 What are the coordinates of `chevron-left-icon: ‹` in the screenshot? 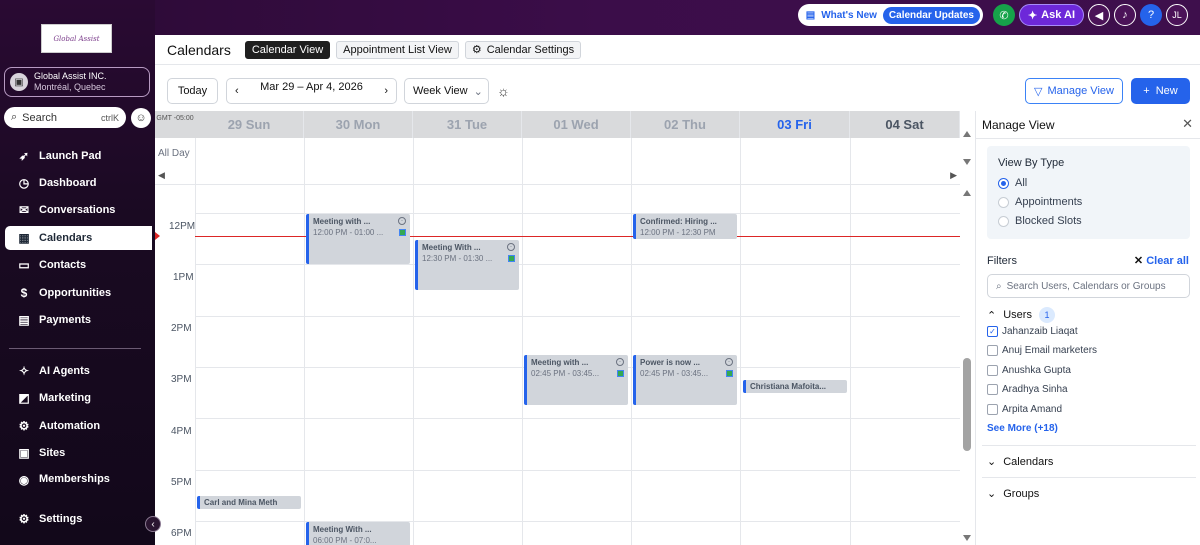 It's located at (237, 91).